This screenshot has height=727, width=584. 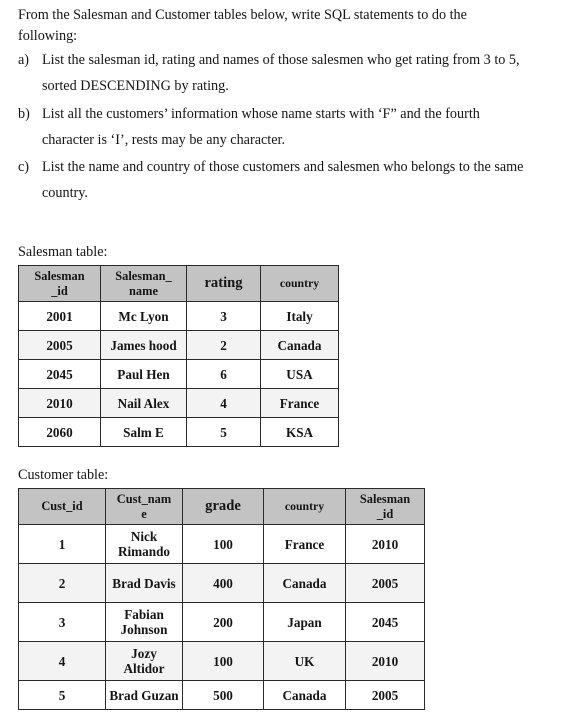 I want to click on salesman-cell-id: 2060, so click(x=59, y=432).